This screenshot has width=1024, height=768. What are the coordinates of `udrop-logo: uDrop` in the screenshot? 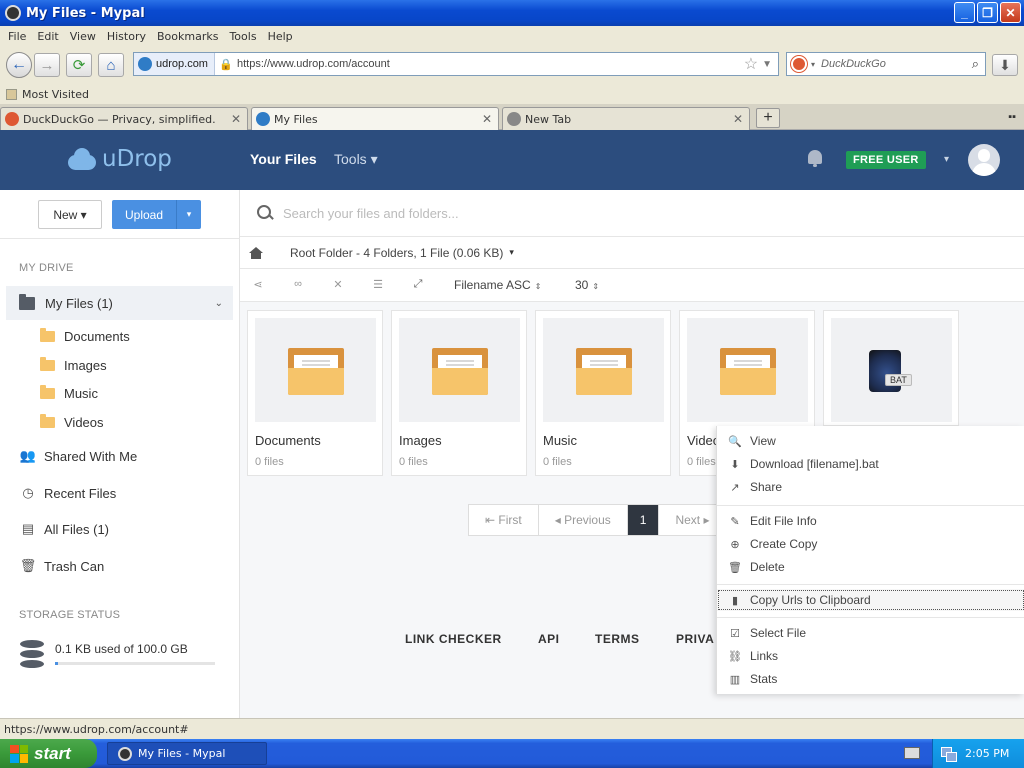 It's located at (120, 159).